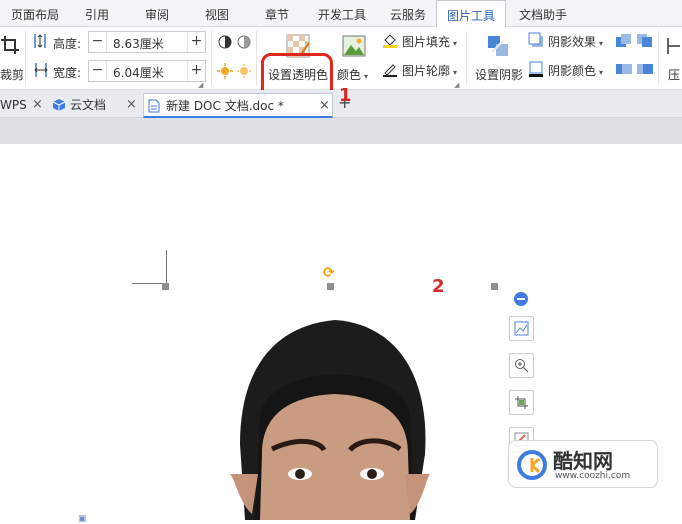  Describe the element at coordinates (456, 85) in the screenshot. I see `picture-dialog-launcher-icon: ◢` at that location.